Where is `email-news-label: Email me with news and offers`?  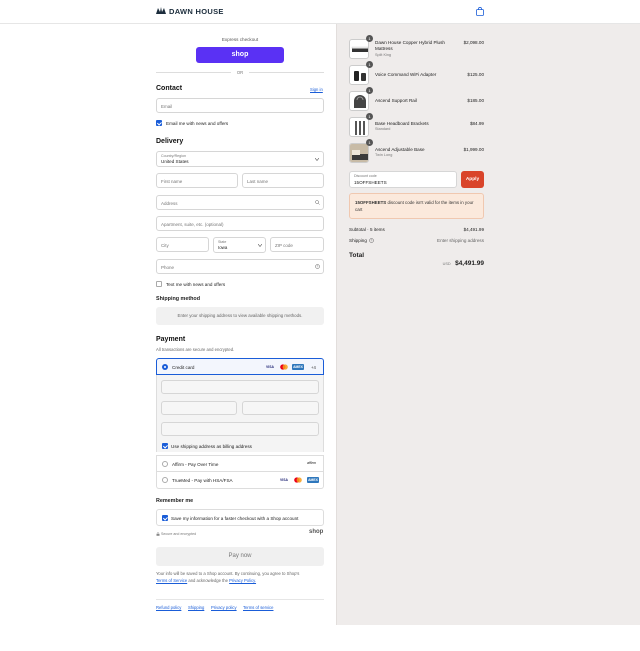
email-news-label: Email me with news and offers is located at coordinates (197, 123).